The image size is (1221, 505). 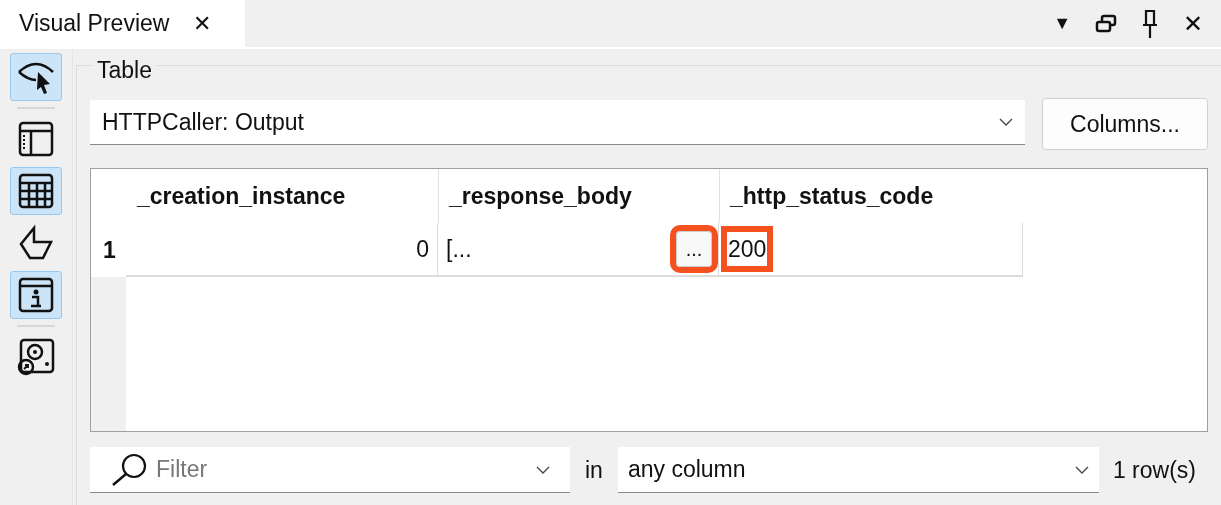 I want to click on filter-field: Filter, so click(x=330, y=470).